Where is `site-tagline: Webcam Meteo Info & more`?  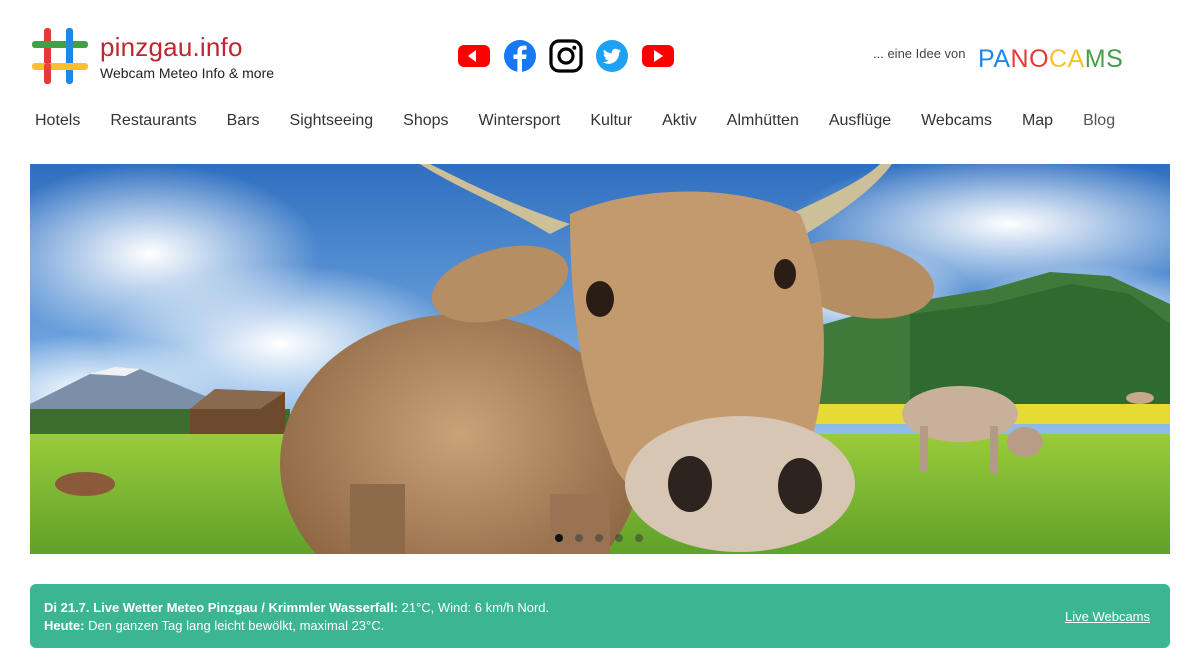 site-tagline: Webcam Meteo Info & more is located at coordinates (187, 73).